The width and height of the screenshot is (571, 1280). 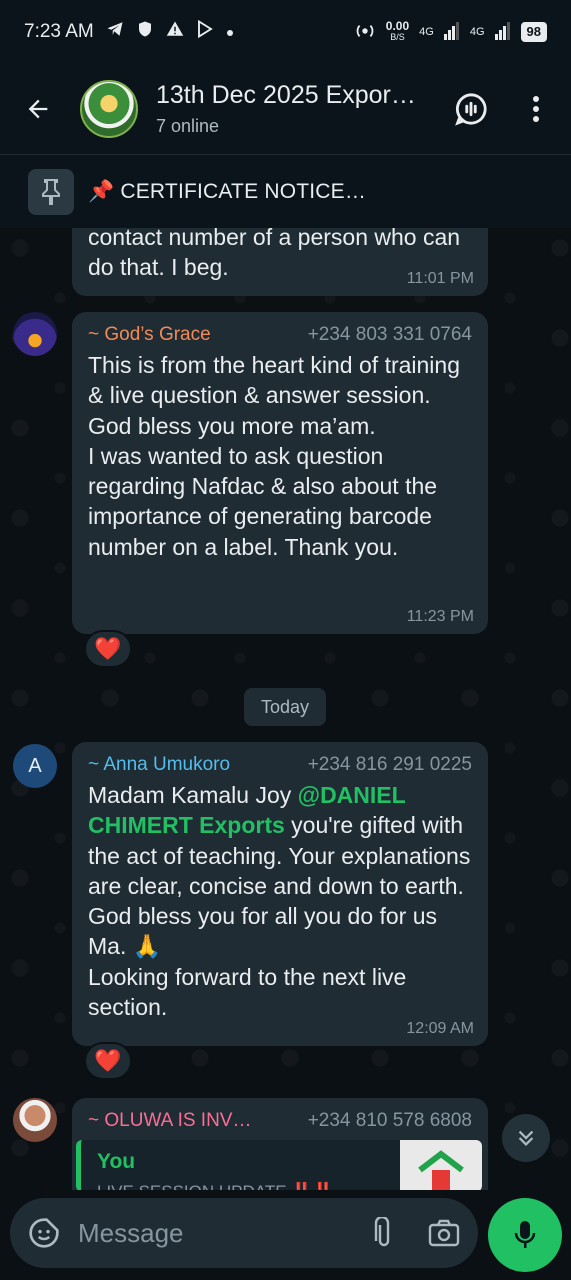 I want to click on message-input-box: Message, so click(x=244, y=1233).